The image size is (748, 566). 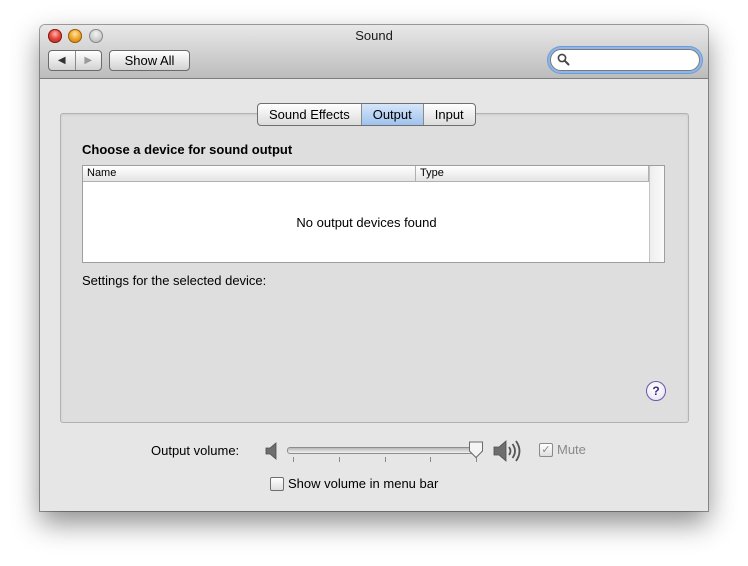 I want to click on tab-bar: Sound Effects Output Input, so click(x=366, y=114).